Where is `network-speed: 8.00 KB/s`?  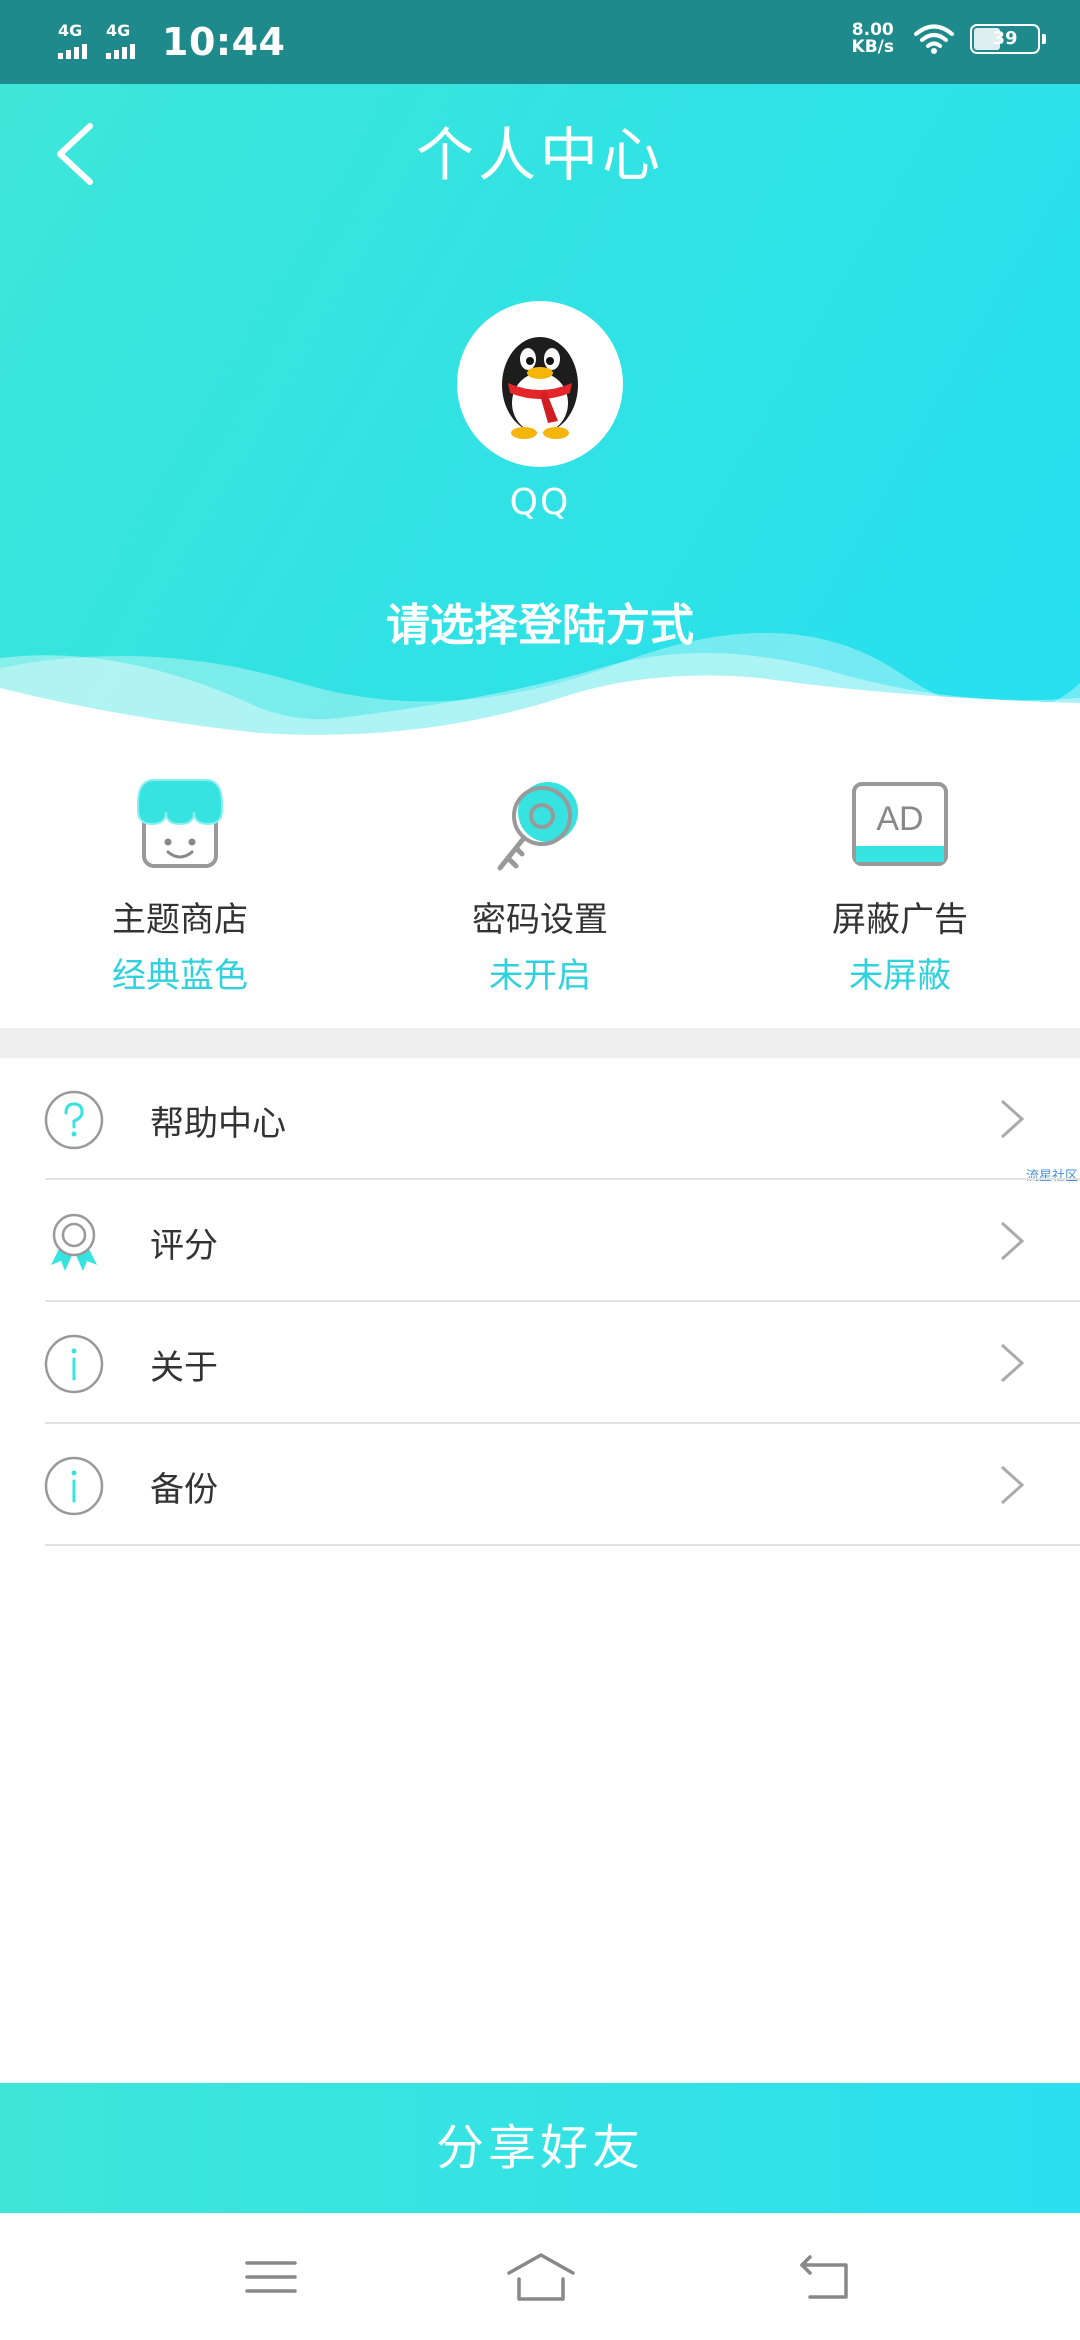 network-speed: 8.00 KB/s is located at coordinates (873, 39).